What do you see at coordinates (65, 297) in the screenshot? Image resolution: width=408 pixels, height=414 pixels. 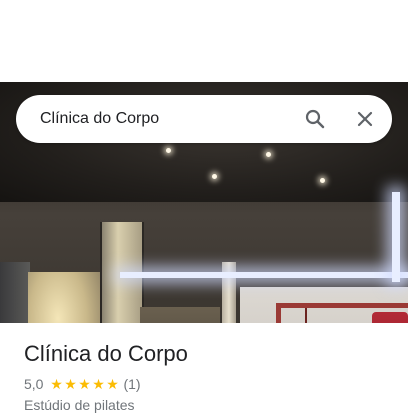 I see `photo-lit-wall` at bounding box center [65, 297].